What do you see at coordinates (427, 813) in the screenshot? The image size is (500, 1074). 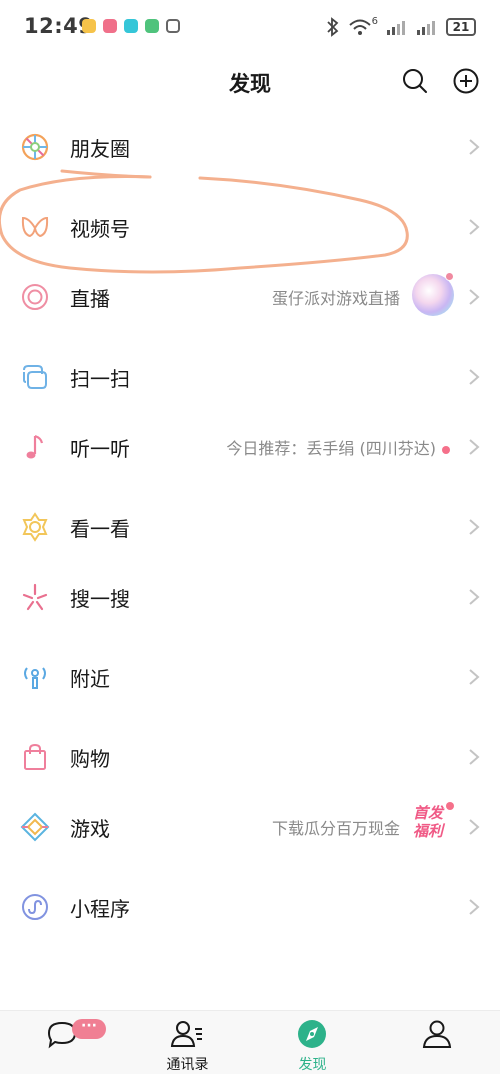 I see `promo-line: 首发` at bounding box center [427, 813].